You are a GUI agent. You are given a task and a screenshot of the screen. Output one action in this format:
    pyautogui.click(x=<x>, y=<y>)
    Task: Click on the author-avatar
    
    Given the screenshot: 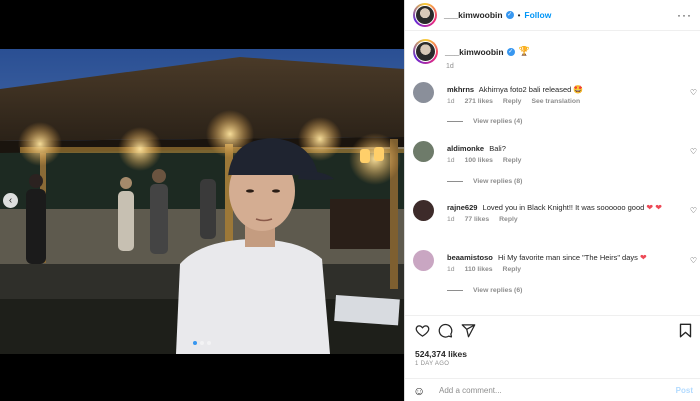 What is the action you would take?
    pyautogui.click(x=425, y=15)
    